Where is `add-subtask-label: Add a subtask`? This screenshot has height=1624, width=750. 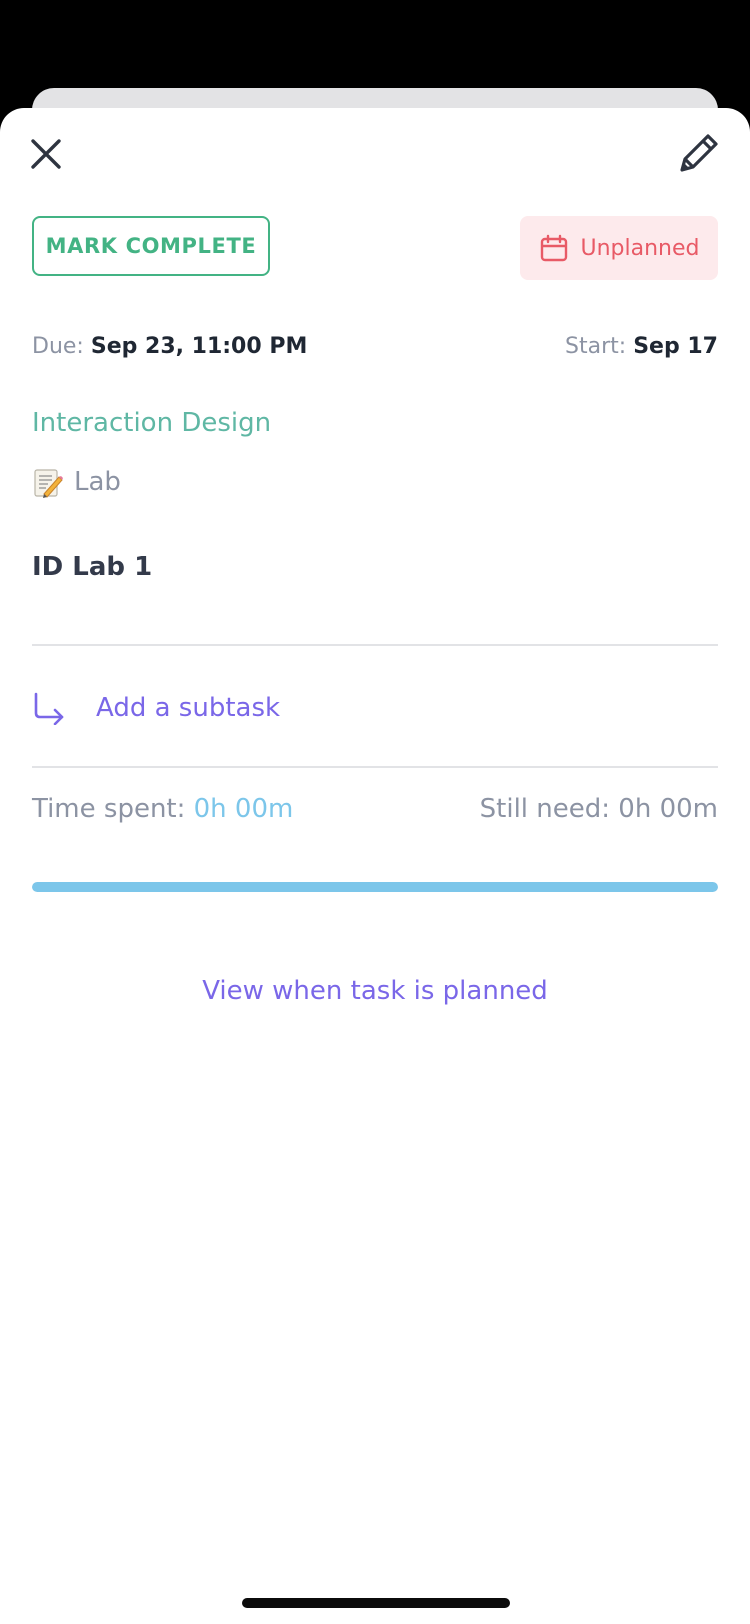
add-subtask-label: Add a subtask is located at coordinates (188, 708).